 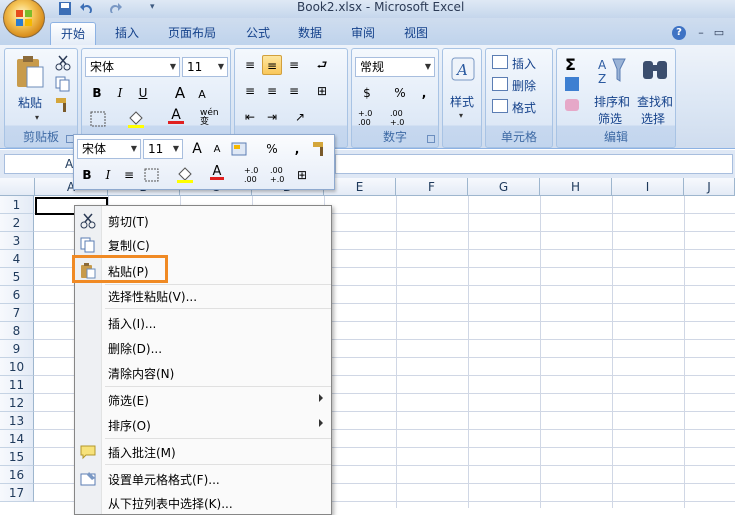 What do you see at coordinates (17, 457) in the screenshot?
I see `row-header: 15` at bounding box center [17, 457].